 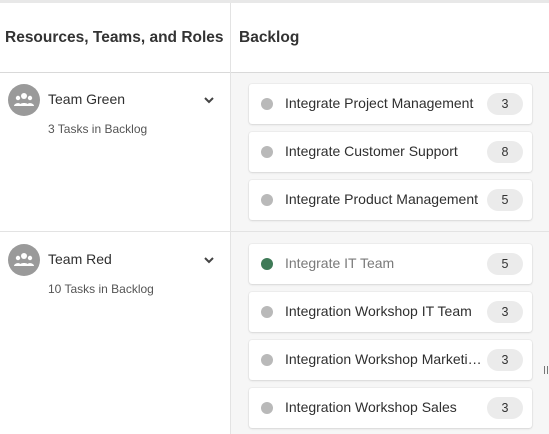 What do you see at coordinates (546, 370) in the screenshot?
I see `resize-handle-icon` at bounding box center [546, 370].